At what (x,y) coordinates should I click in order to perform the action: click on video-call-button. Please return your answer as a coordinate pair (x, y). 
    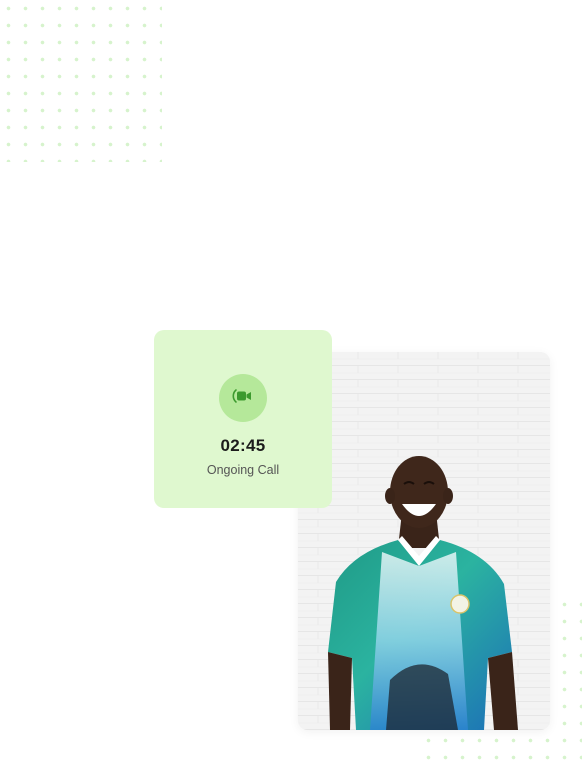
    Looking at the image, I should click on (243, 398).